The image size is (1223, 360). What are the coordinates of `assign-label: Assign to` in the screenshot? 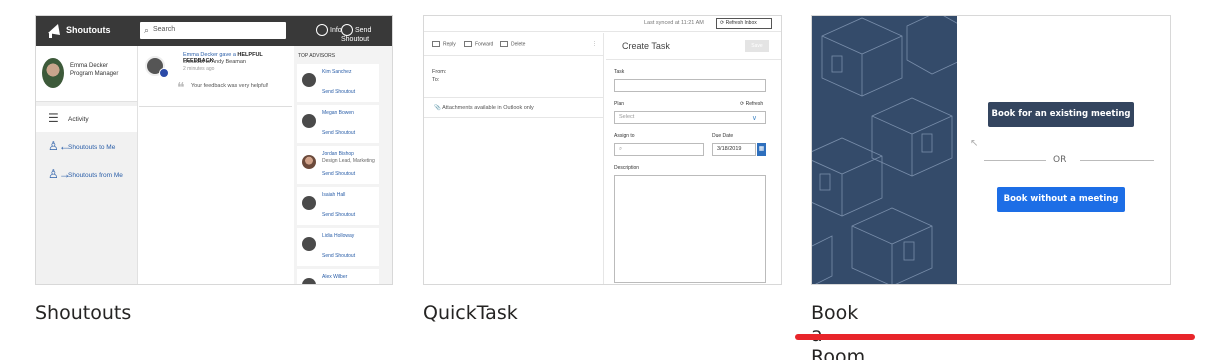 It's located at (624, 136).